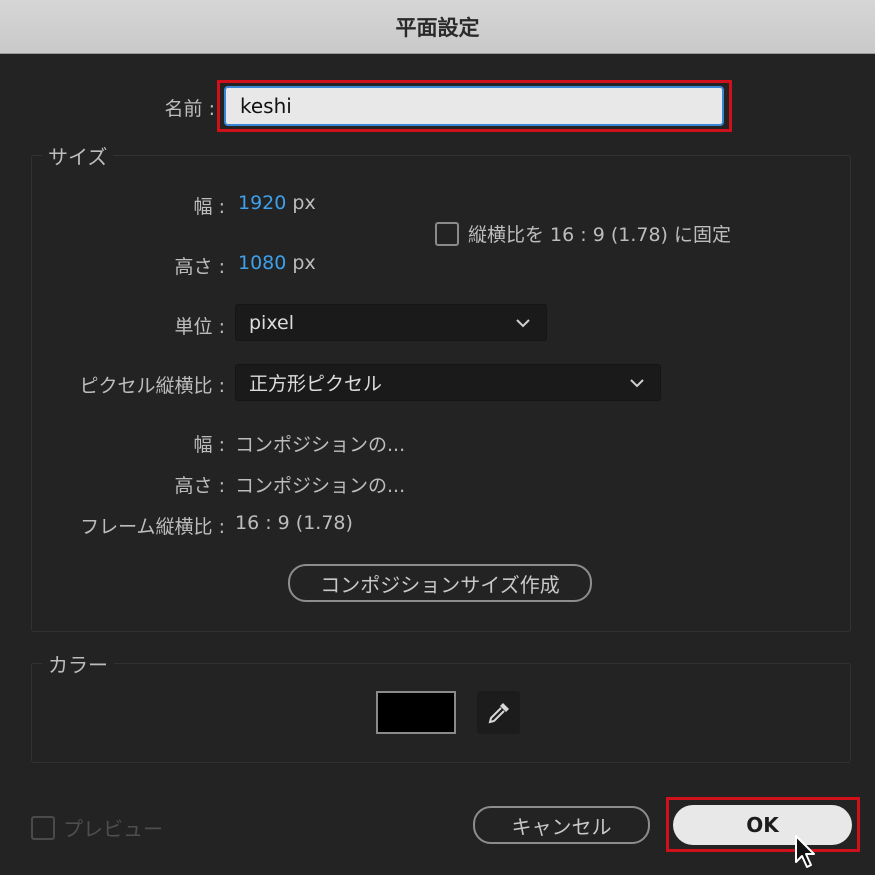 This screenshot has width=875, height=875. What do you see at coordinates (262, 263) in the screenshot?
I see `height-value: 1080` at bounding box center [262, 263].